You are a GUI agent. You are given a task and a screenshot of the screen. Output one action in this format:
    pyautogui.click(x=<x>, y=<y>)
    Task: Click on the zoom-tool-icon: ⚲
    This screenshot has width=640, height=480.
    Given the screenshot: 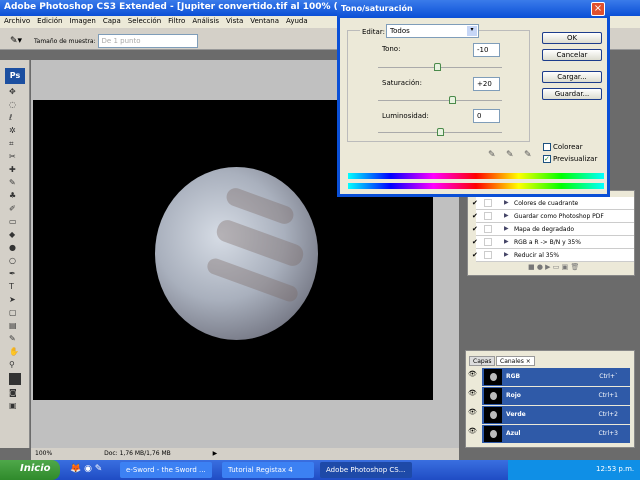 What is the action you would take?
    pyautogui.click(x=15, y=365)
    